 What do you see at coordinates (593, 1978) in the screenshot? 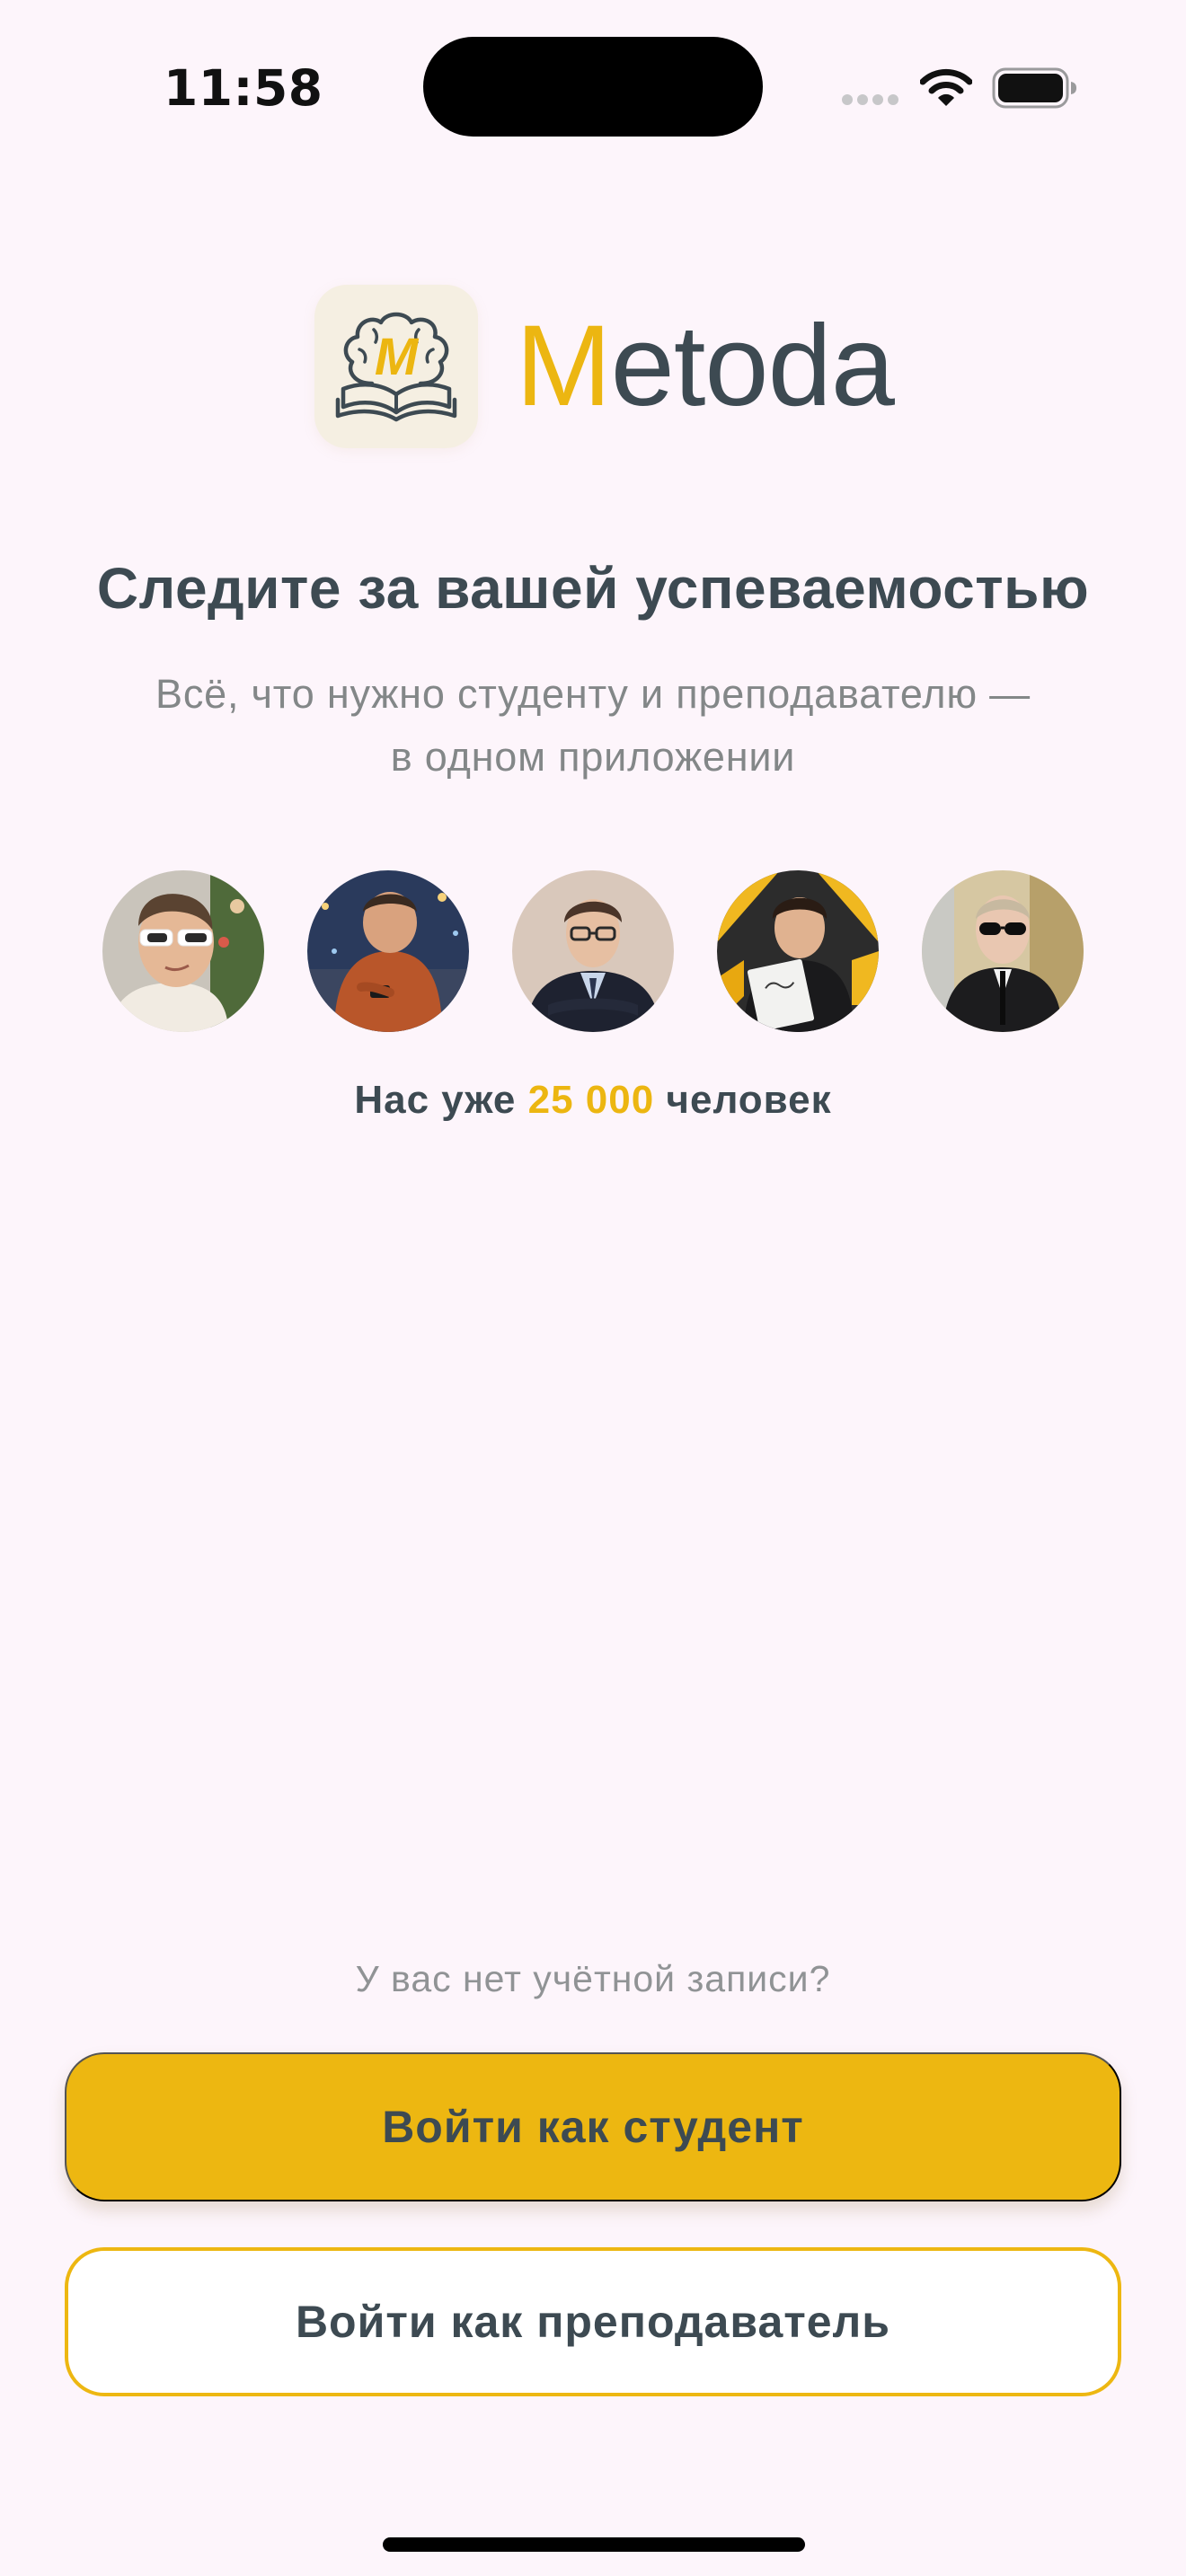
I see `no-account-text: У вас нет учётной записи?` at bounding box center [593, 1978].